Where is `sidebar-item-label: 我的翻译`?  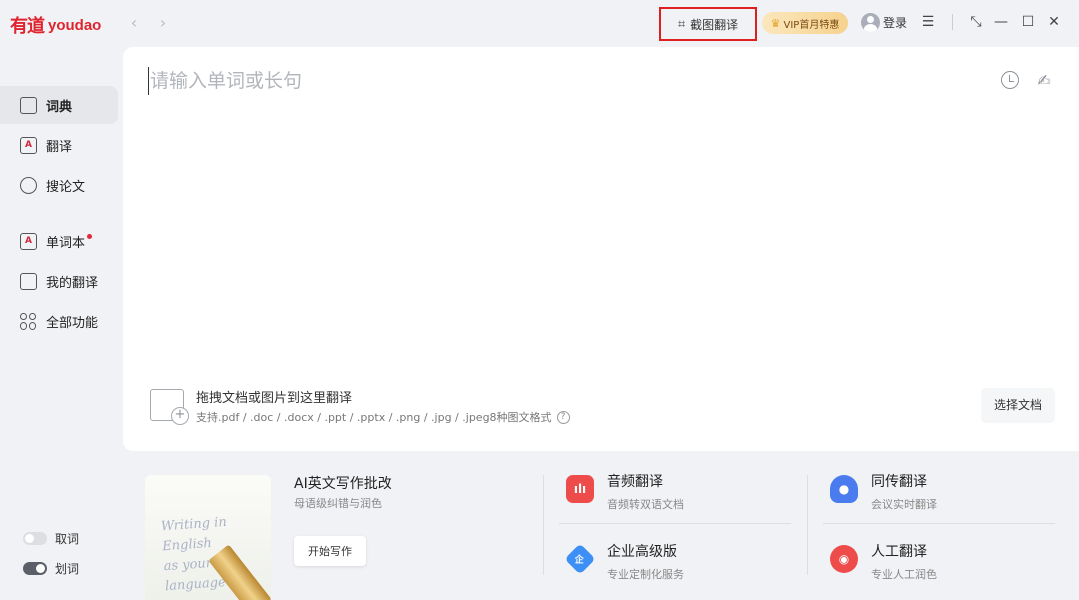 sidebar-item-label: 我的翻译 is located at coordinates (72, 283).